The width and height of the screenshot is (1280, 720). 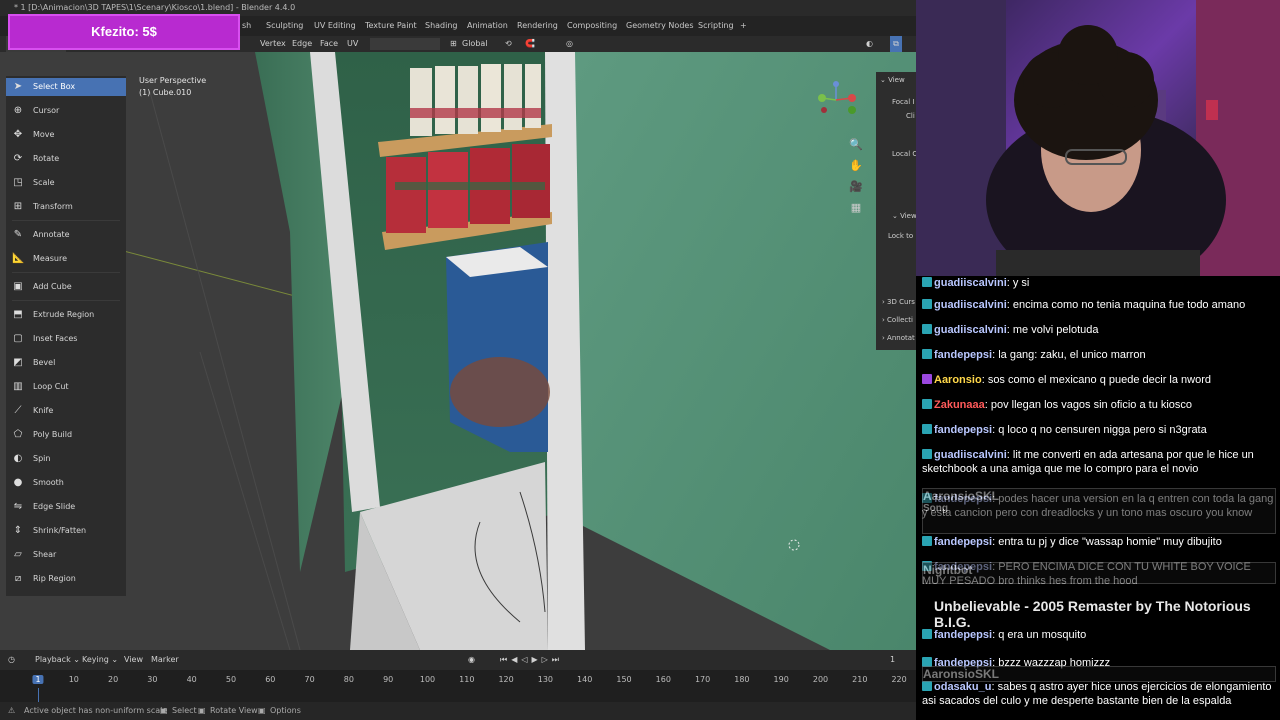 I want to click on grid-icon: ▦, so click(x=856, y=207).